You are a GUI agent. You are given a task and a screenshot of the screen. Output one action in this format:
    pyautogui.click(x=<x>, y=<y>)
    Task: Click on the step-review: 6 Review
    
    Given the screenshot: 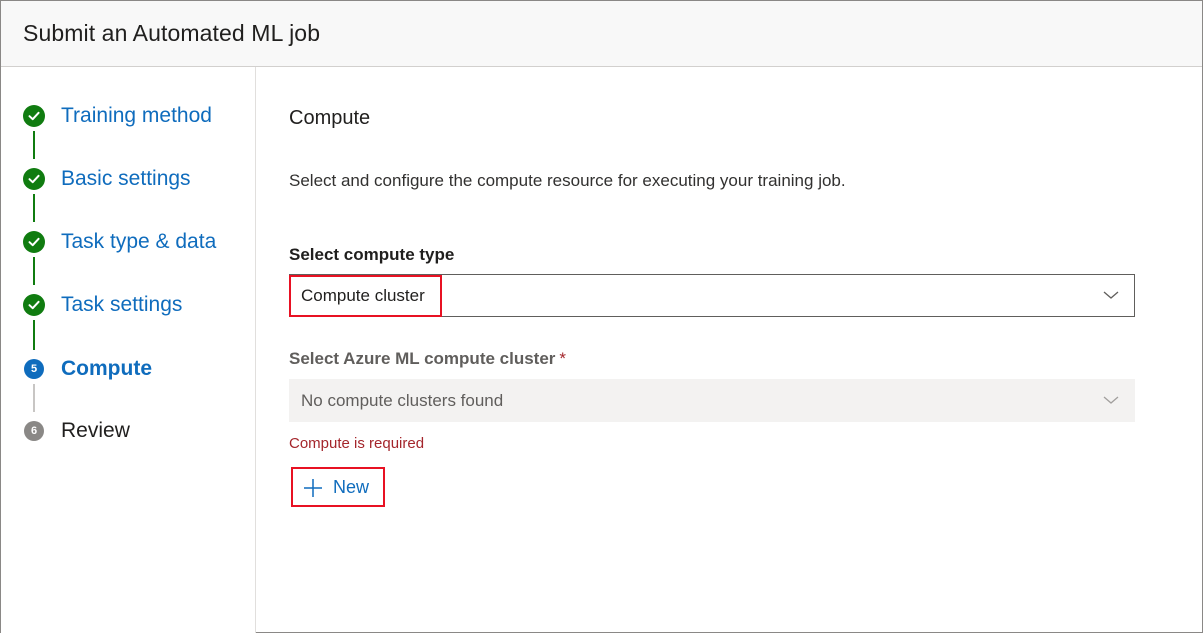 What is the action you would take?
    pyautogui.click(x=128, y=431)
    